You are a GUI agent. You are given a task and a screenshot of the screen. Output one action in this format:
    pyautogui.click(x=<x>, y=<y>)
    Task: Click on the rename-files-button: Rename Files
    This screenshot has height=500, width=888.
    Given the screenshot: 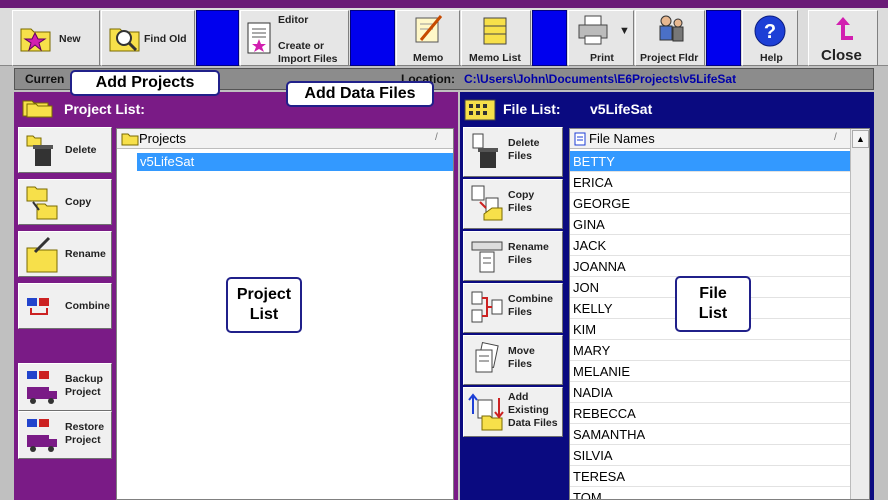 What is the action you would take?
    pyautogui.click(x=513, y=256)
    